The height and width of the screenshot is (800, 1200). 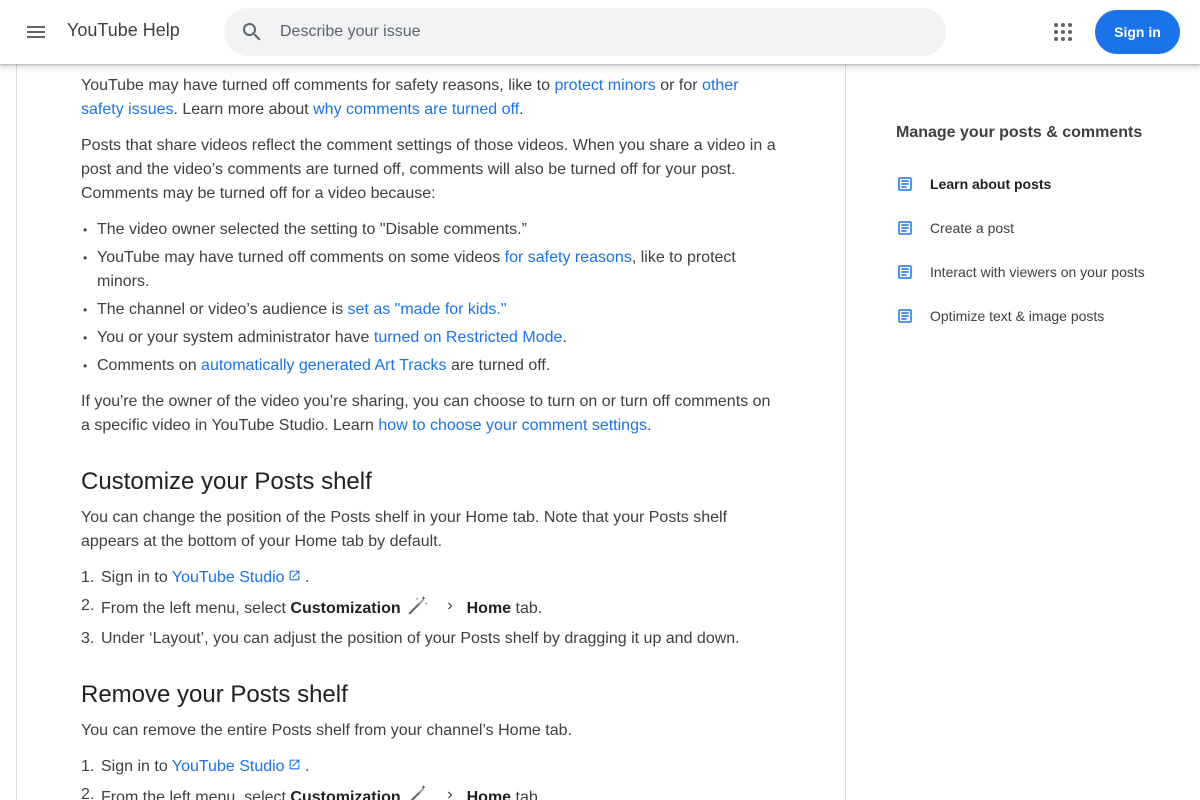 I want to click on hamburger-menu-icon, so click(x=36, y=32).